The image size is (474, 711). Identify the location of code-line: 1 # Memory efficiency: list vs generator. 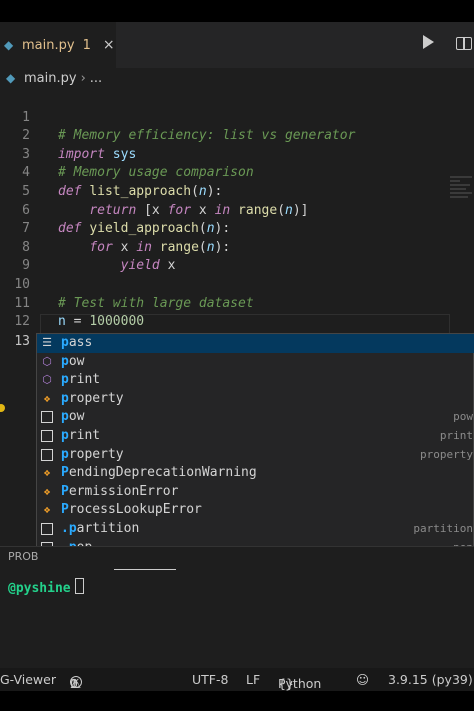
(237, 117).